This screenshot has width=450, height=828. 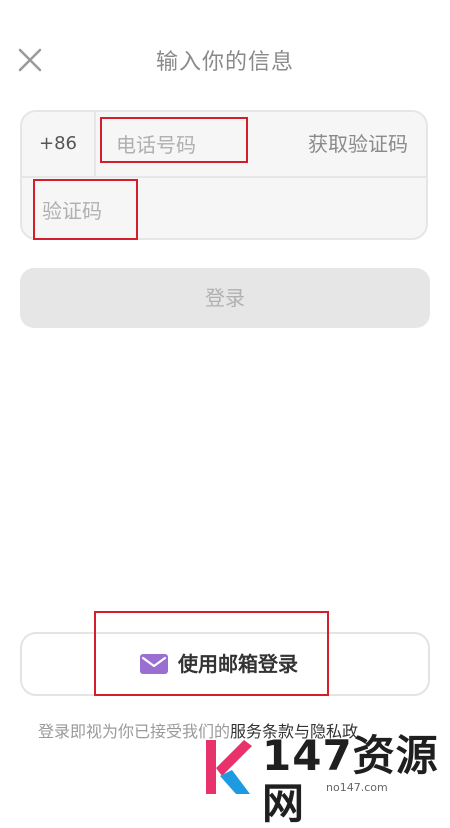 I want to click on country-code-selector: +86, so click(x=59, y=144).